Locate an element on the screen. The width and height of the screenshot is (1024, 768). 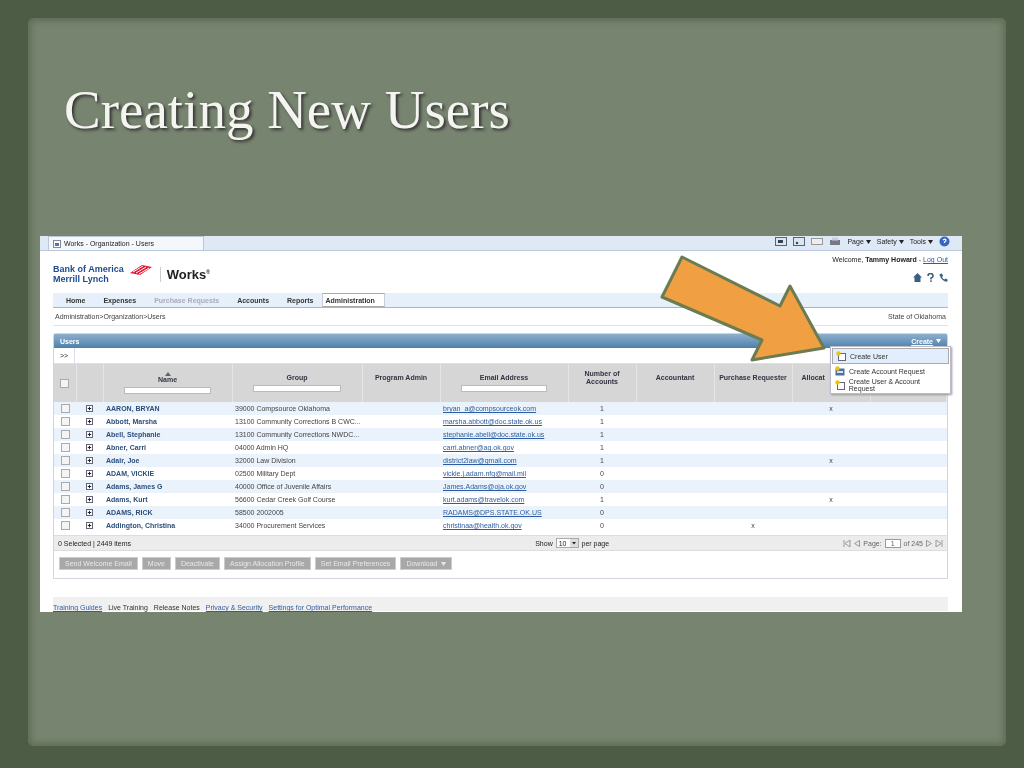
mail-icon is located at coordinates (817, 241).